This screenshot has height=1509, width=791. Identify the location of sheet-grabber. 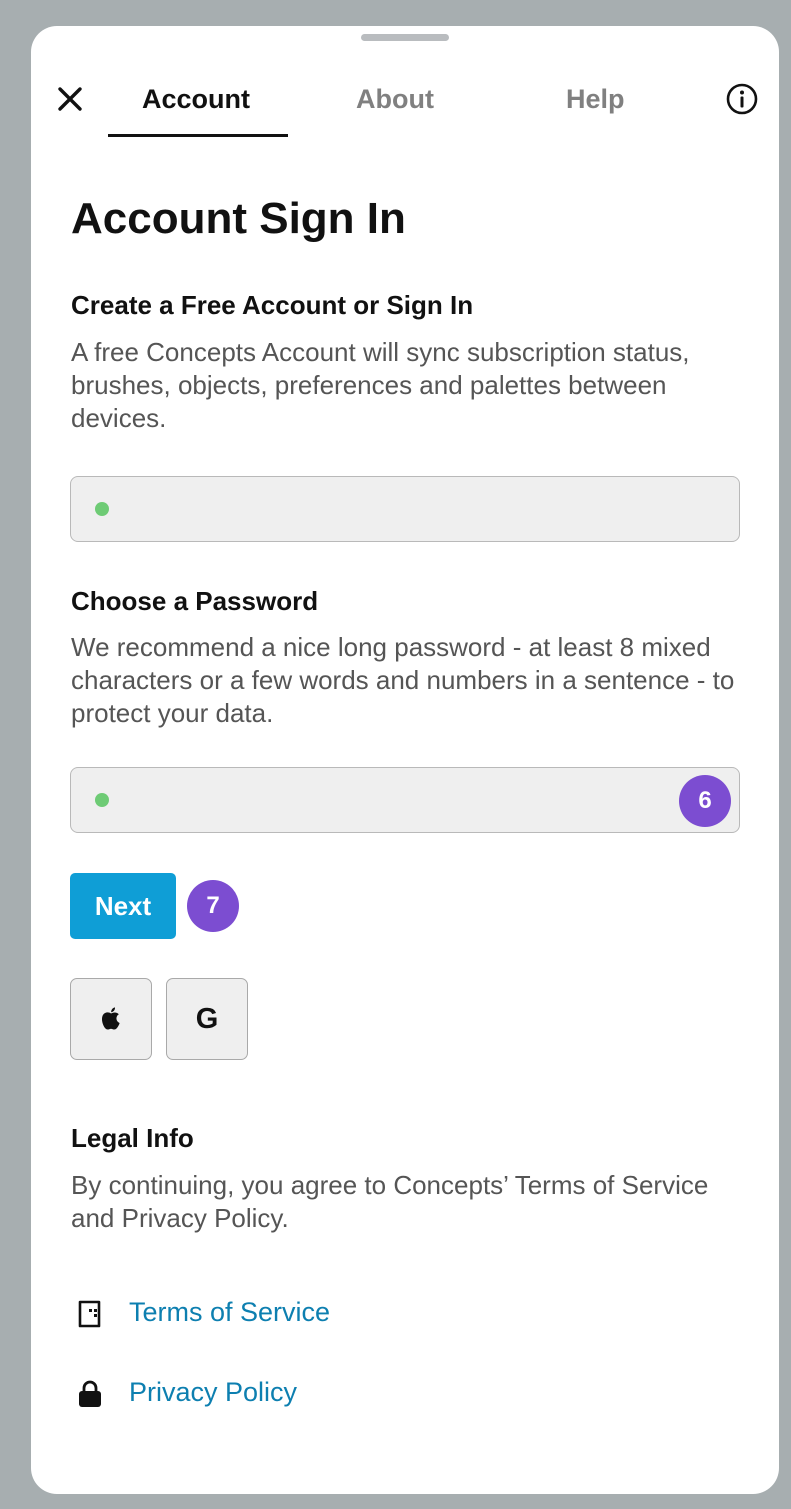
(405, 37).